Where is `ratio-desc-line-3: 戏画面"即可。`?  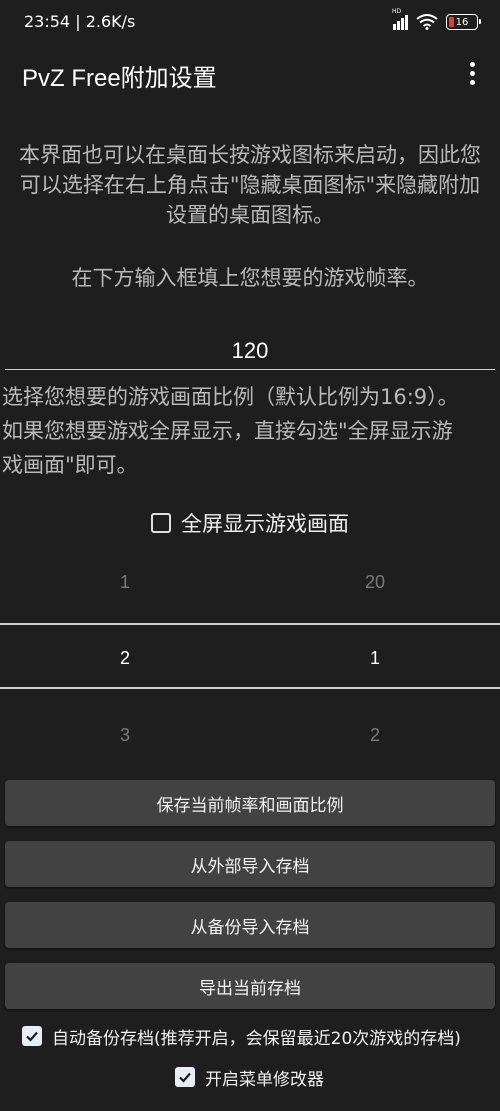
ratio-desc-line-3: 戏画面"即可。 is located at coordinates (70, 465).